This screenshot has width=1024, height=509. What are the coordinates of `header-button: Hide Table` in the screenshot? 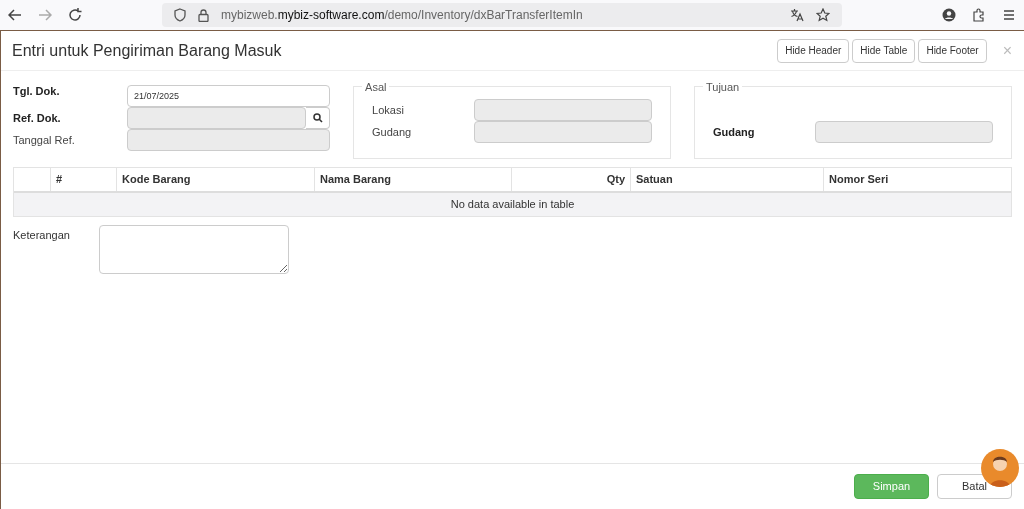 It's located at (884, 50).